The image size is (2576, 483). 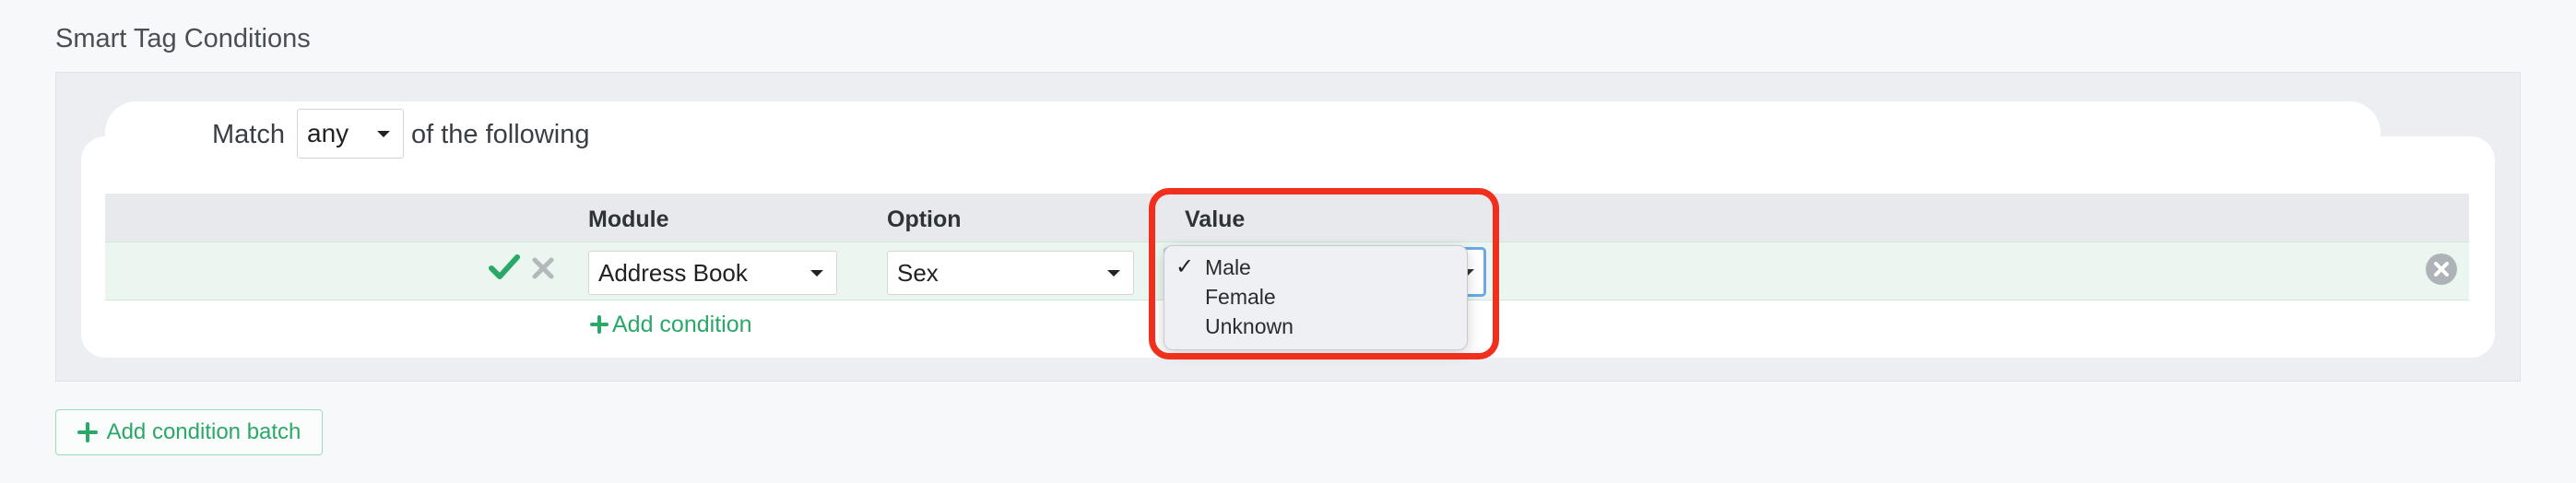 What do you see at coordinates (328, 133) in the screenshot?
I see `match-mode-value: any` at bounding box center [328, 133].